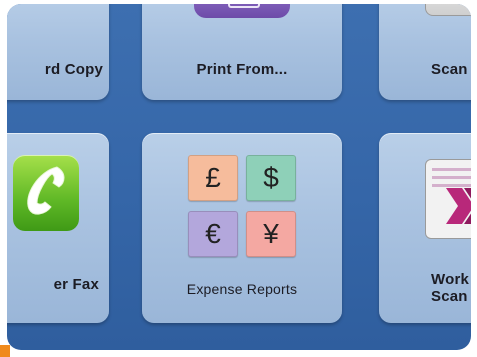 This screenshot has width=477, height=357. What do you see at coordinates (242, 11) in the screenshot?
I see `print-icon` at bounding box center [242, 11].